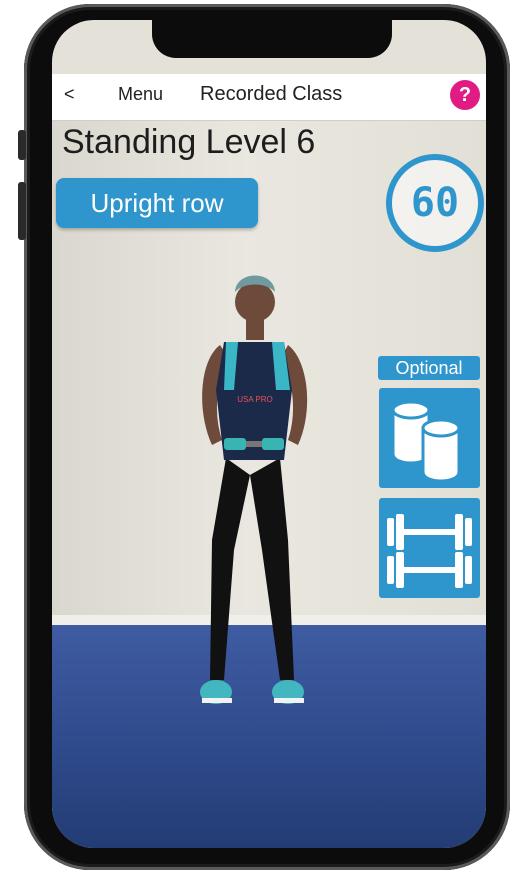 The height and width of the screenshot is (876, 520). I want to click on page-title: Recorded Class, so click(271, 94).